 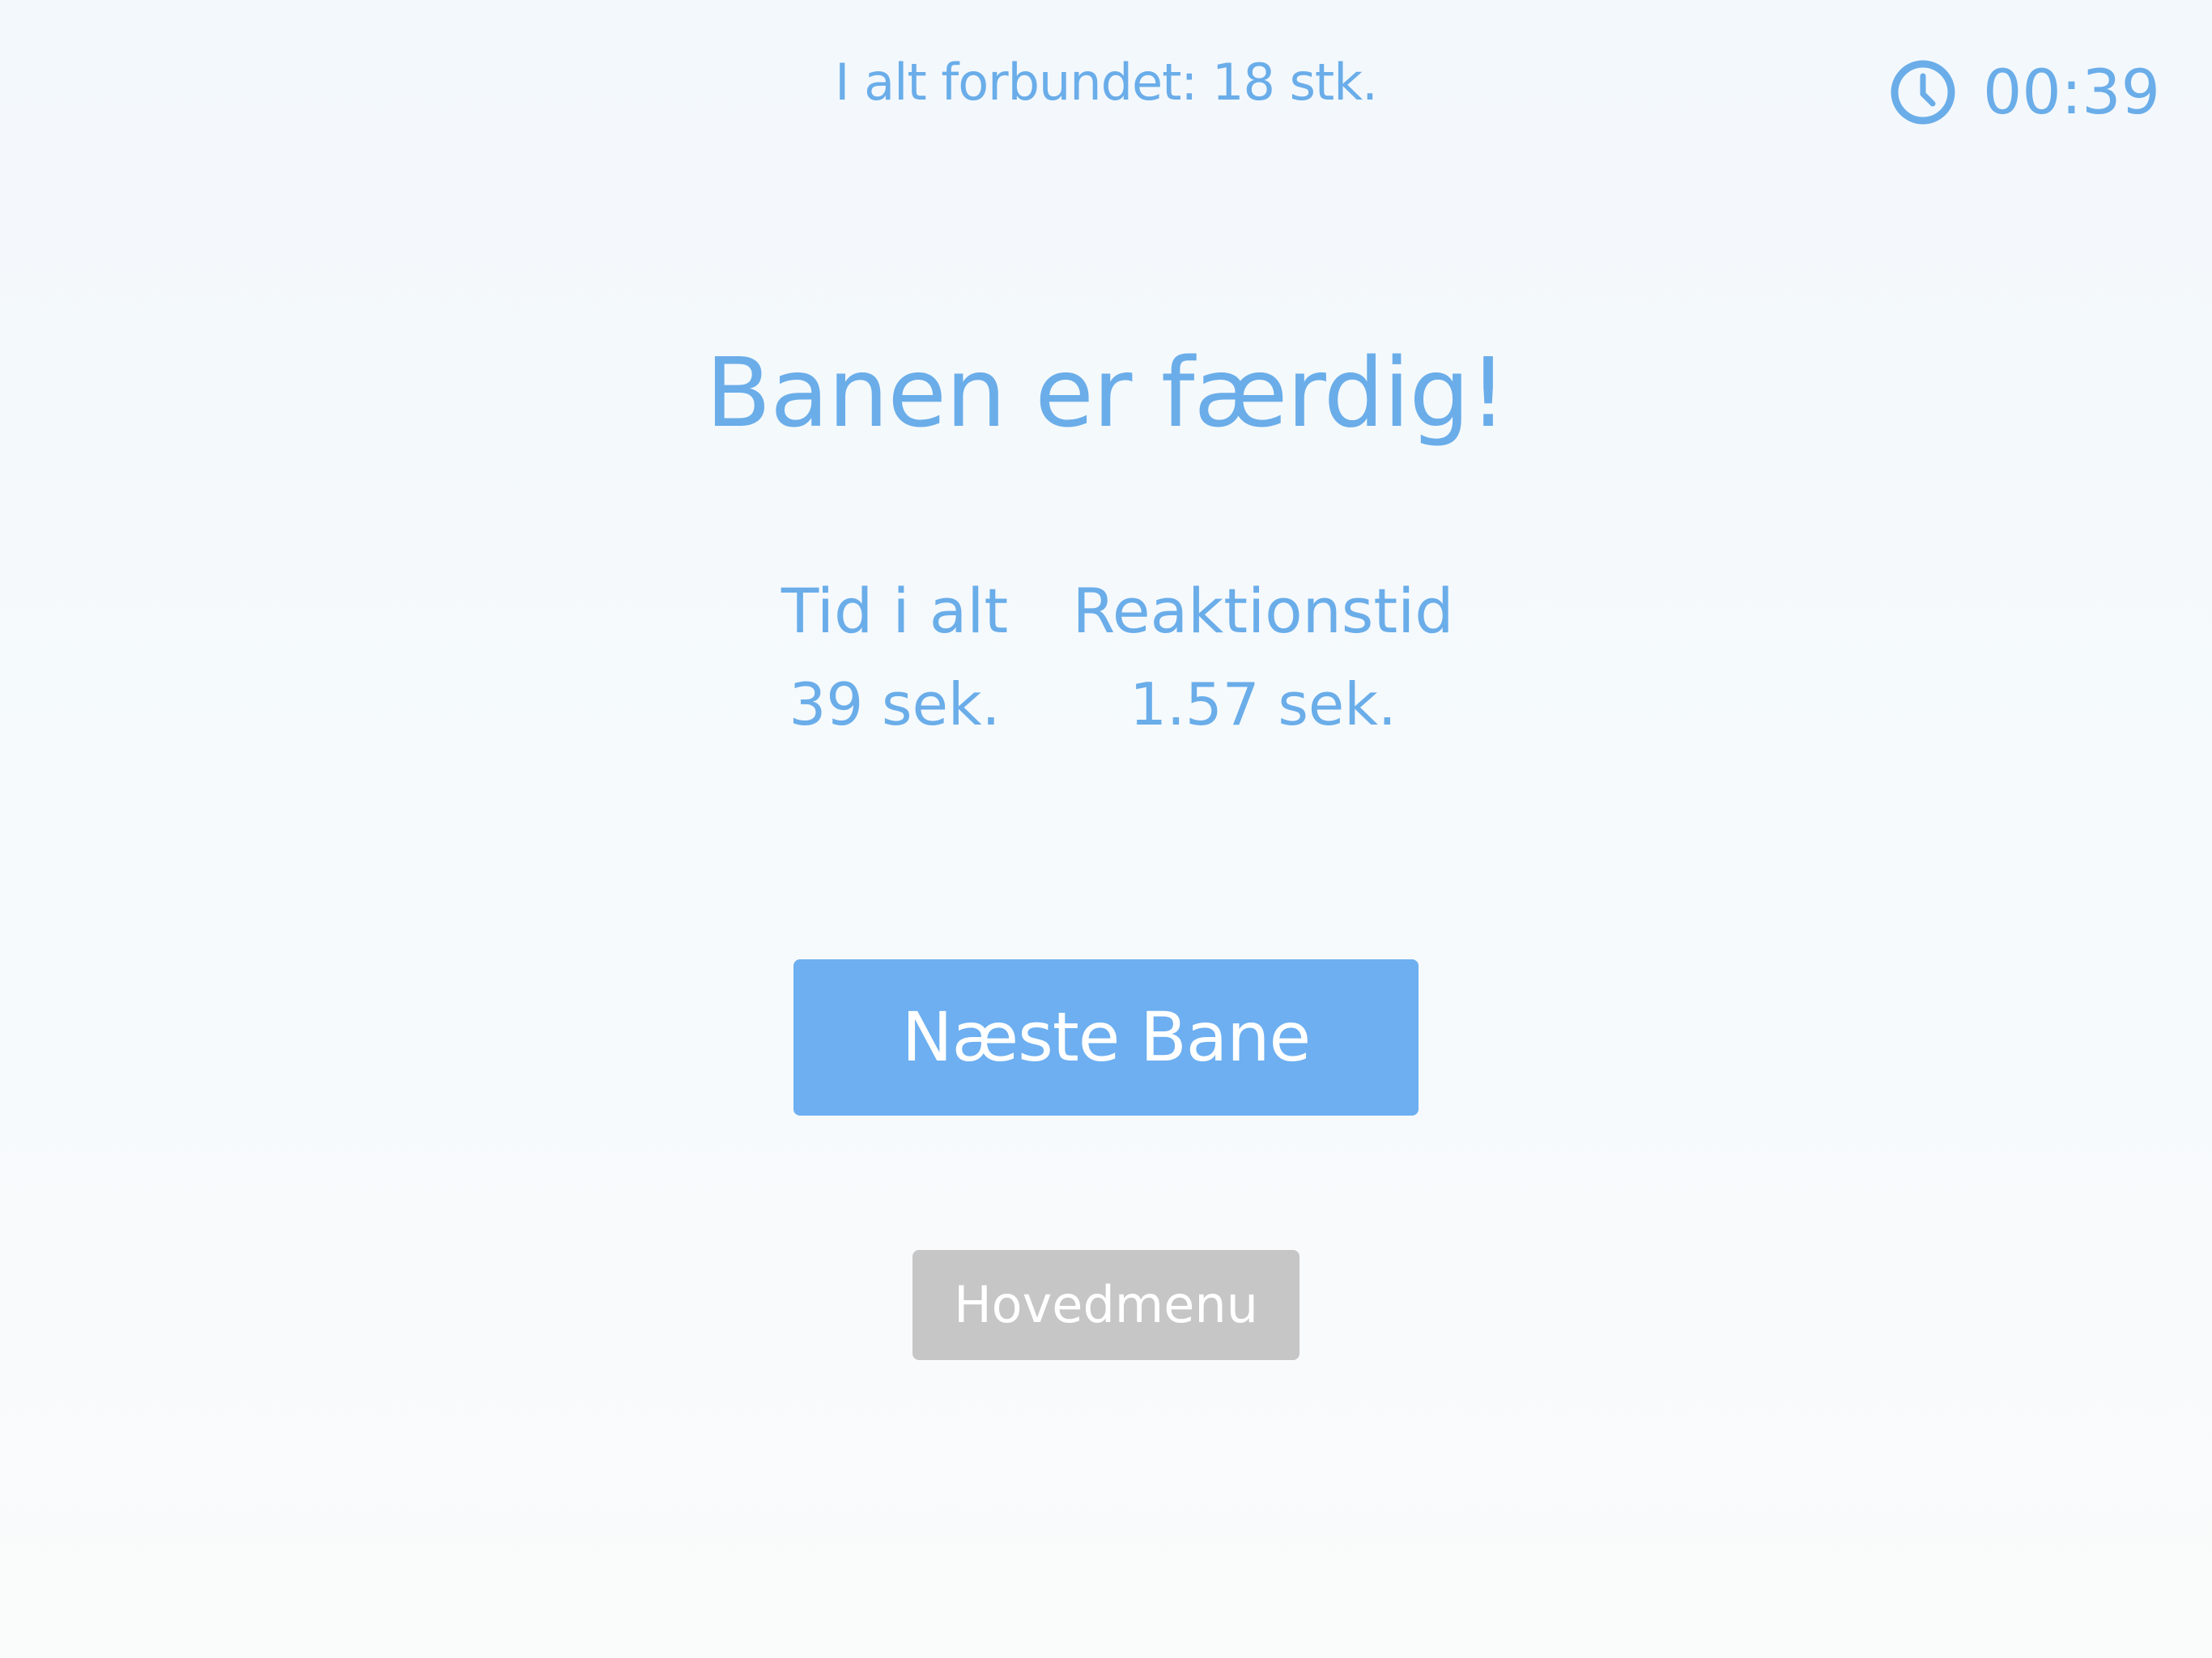 What do you see at coordinates (1263, 611) in the screenshot?
I see `stat-reaction-time-label: Reaktionstid` at bounding box center [1263, 611].